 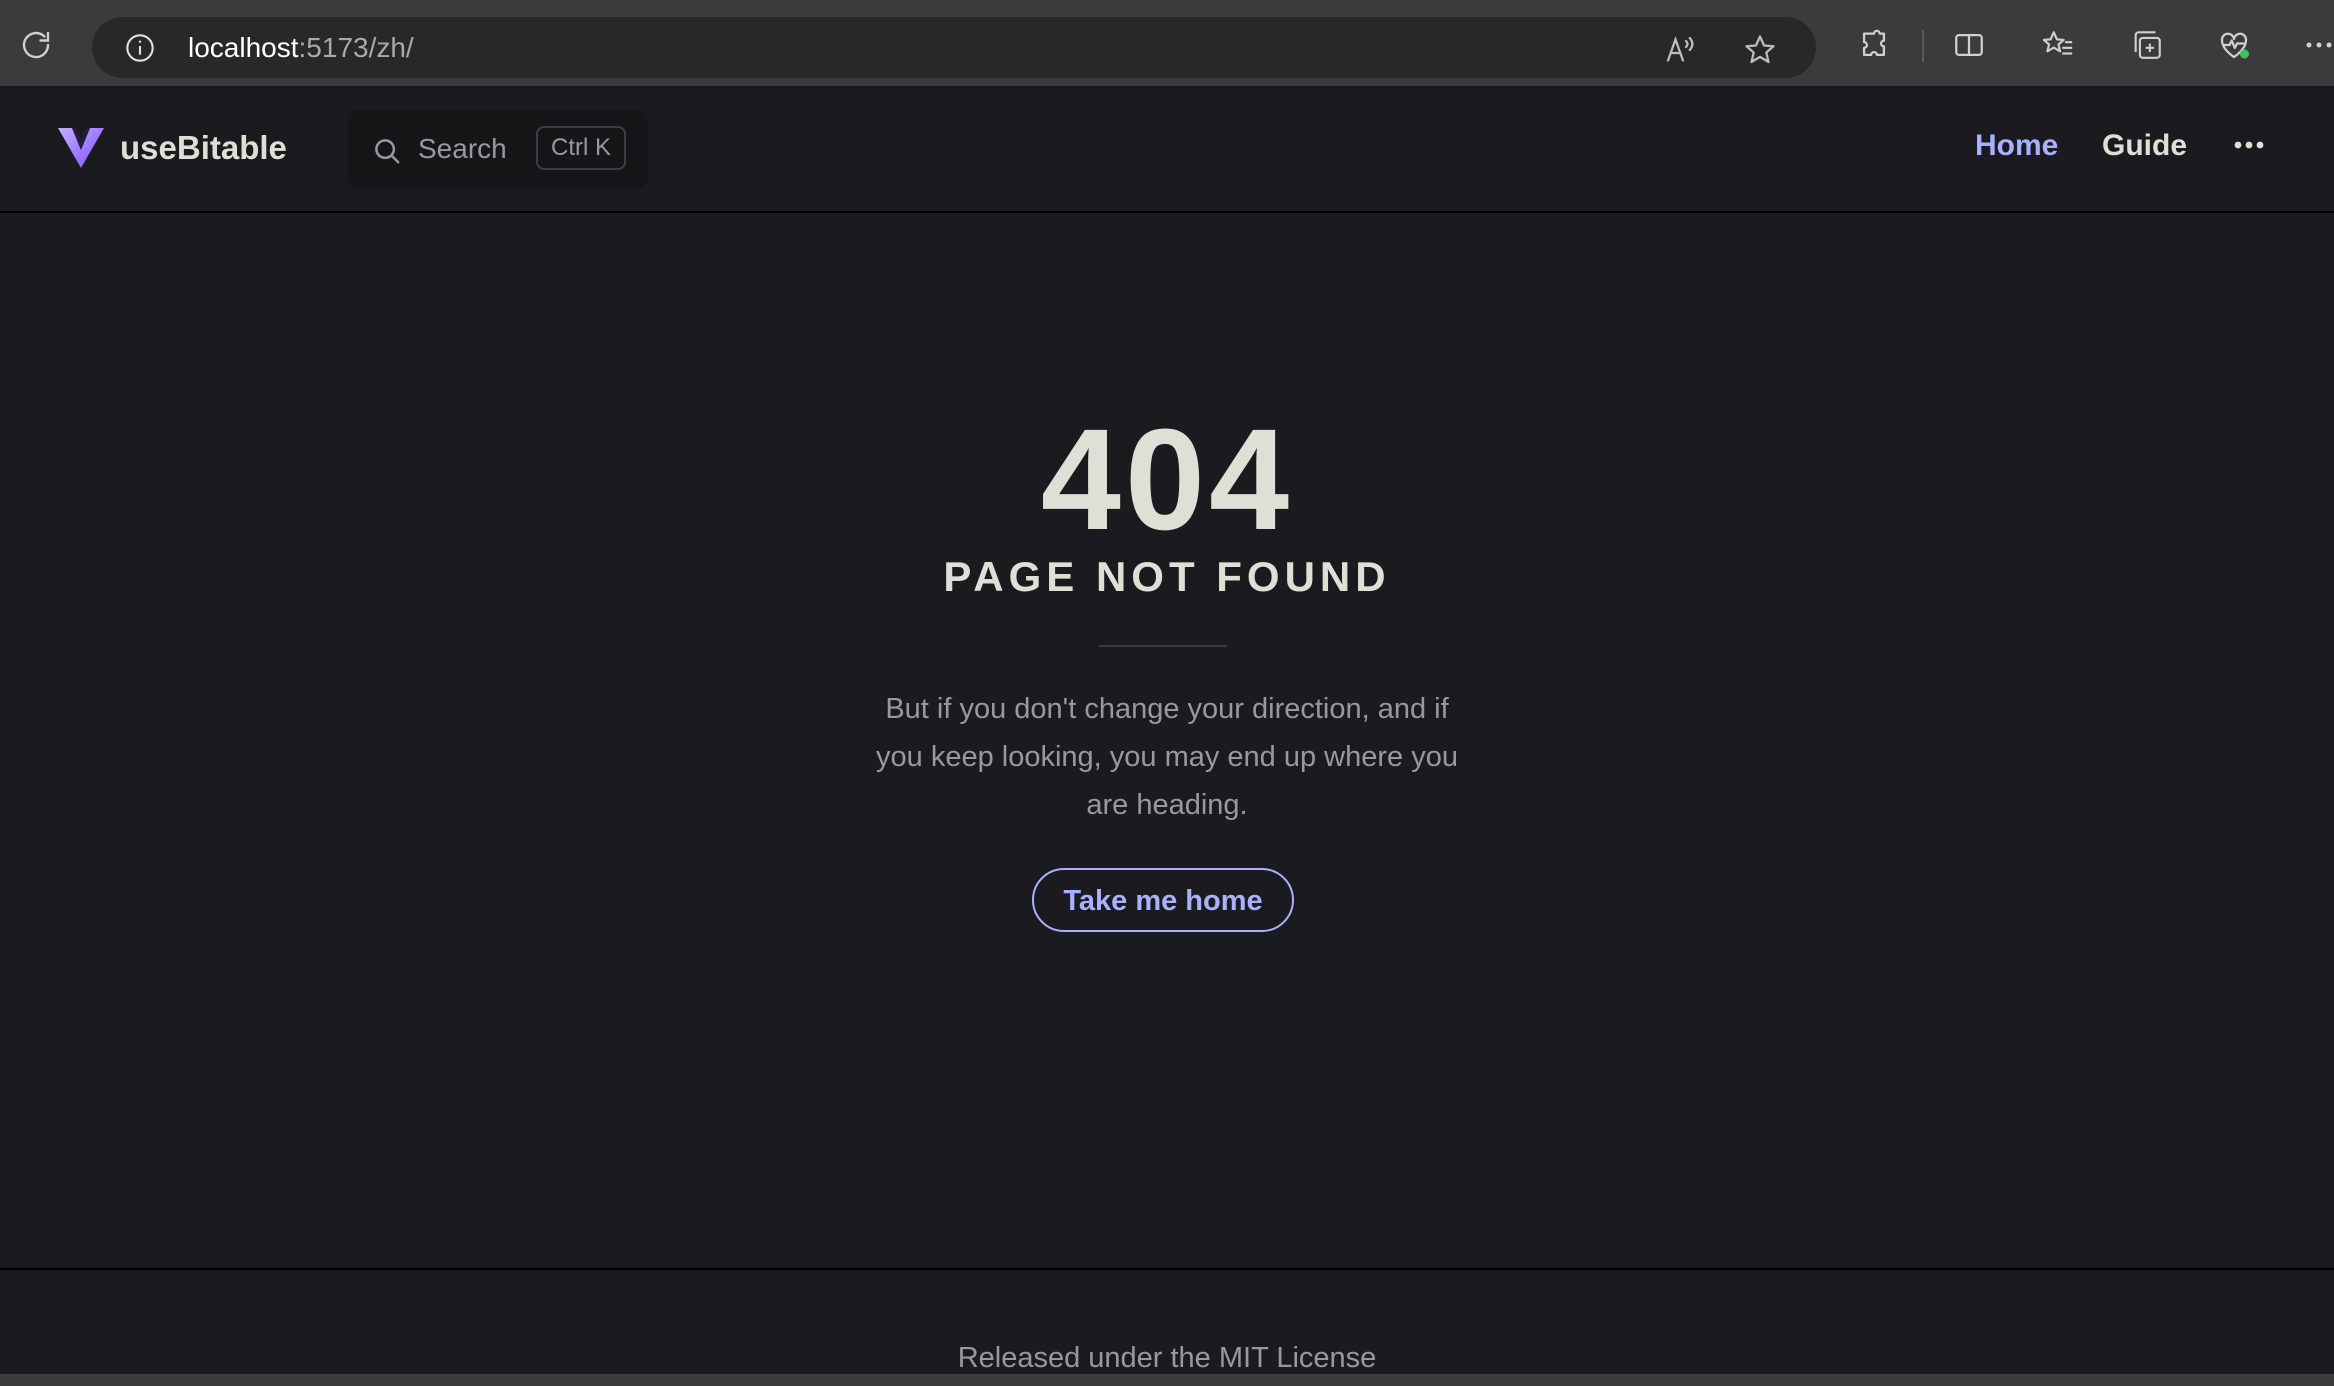 I want to click on window-bottom-edge, so click(x=1167, y=1380).